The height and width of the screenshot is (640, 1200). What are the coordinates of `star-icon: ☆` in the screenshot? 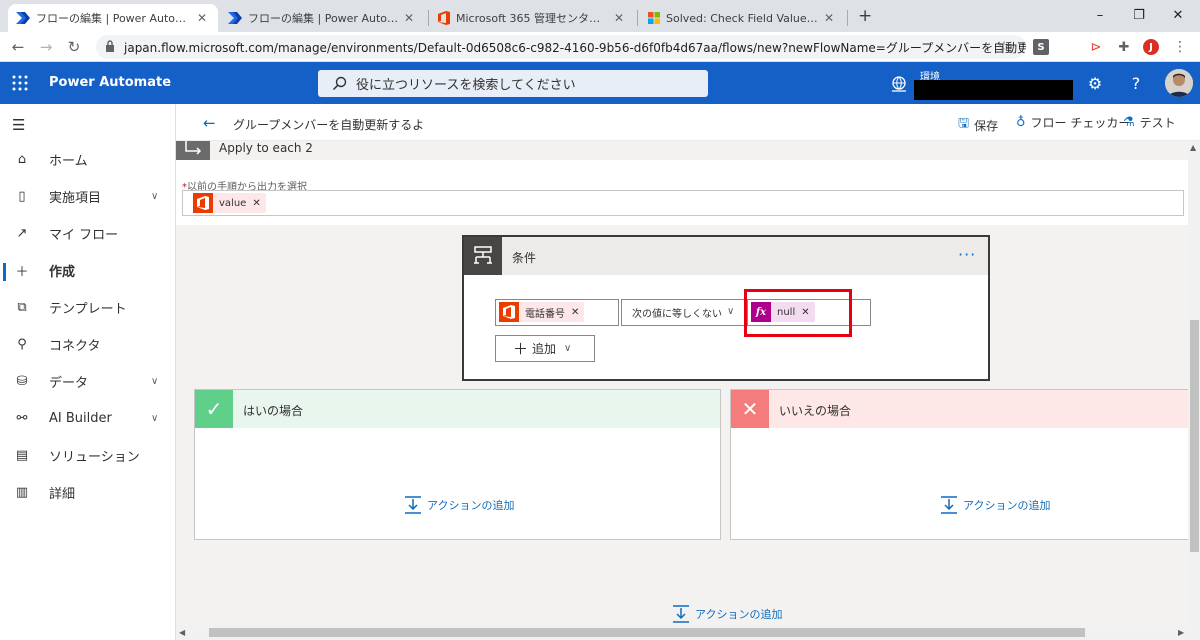 It's located at (1004, 47).